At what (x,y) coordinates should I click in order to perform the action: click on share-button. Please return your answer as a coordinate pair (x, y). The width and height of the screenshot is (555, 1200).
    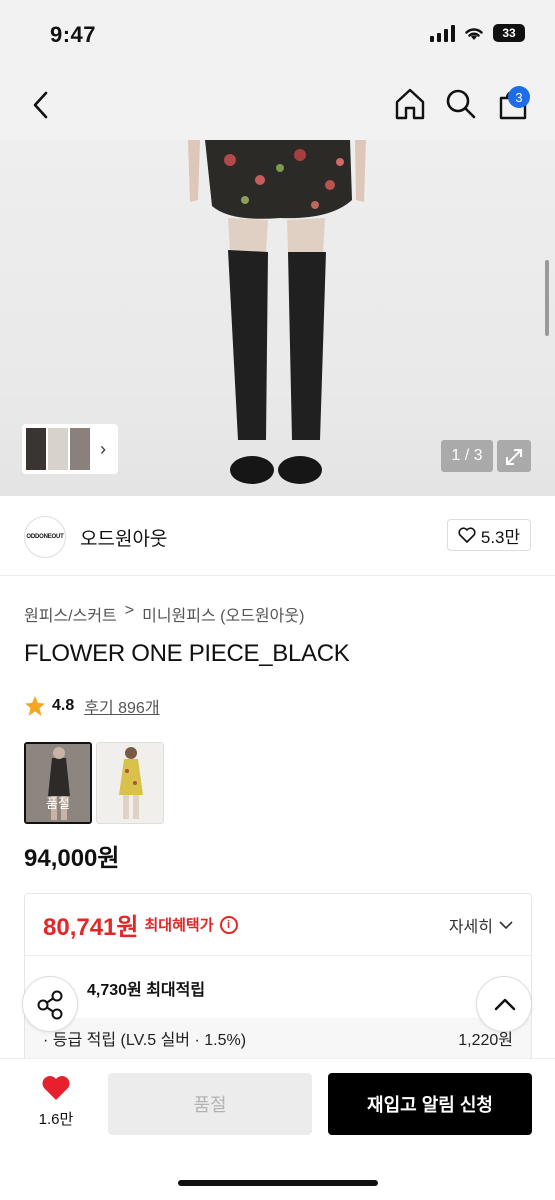
    Looking at the image, I should click on (50, 1004).